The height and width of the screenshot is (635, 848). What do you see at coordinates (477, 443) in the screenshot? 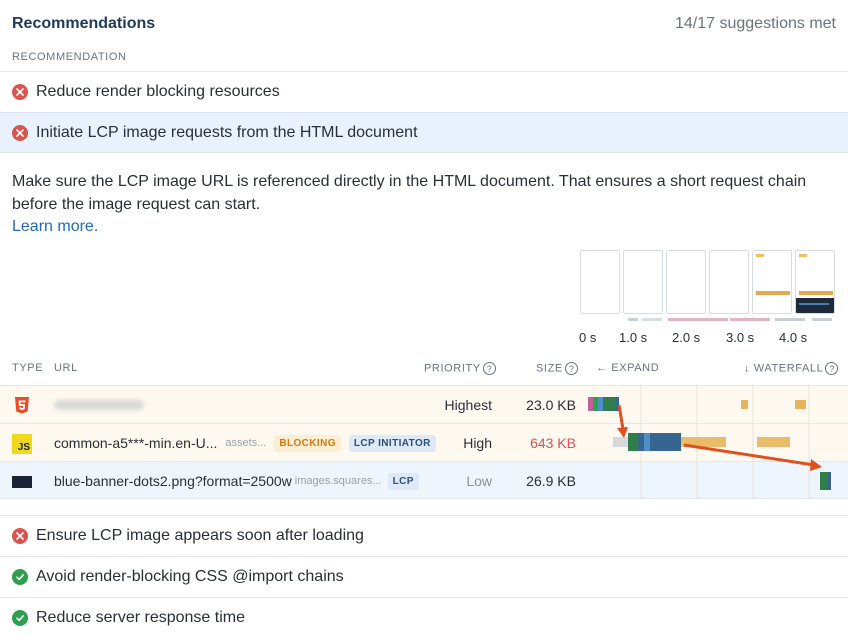
I see `request-priority: High` at bounding box center [477, 443].